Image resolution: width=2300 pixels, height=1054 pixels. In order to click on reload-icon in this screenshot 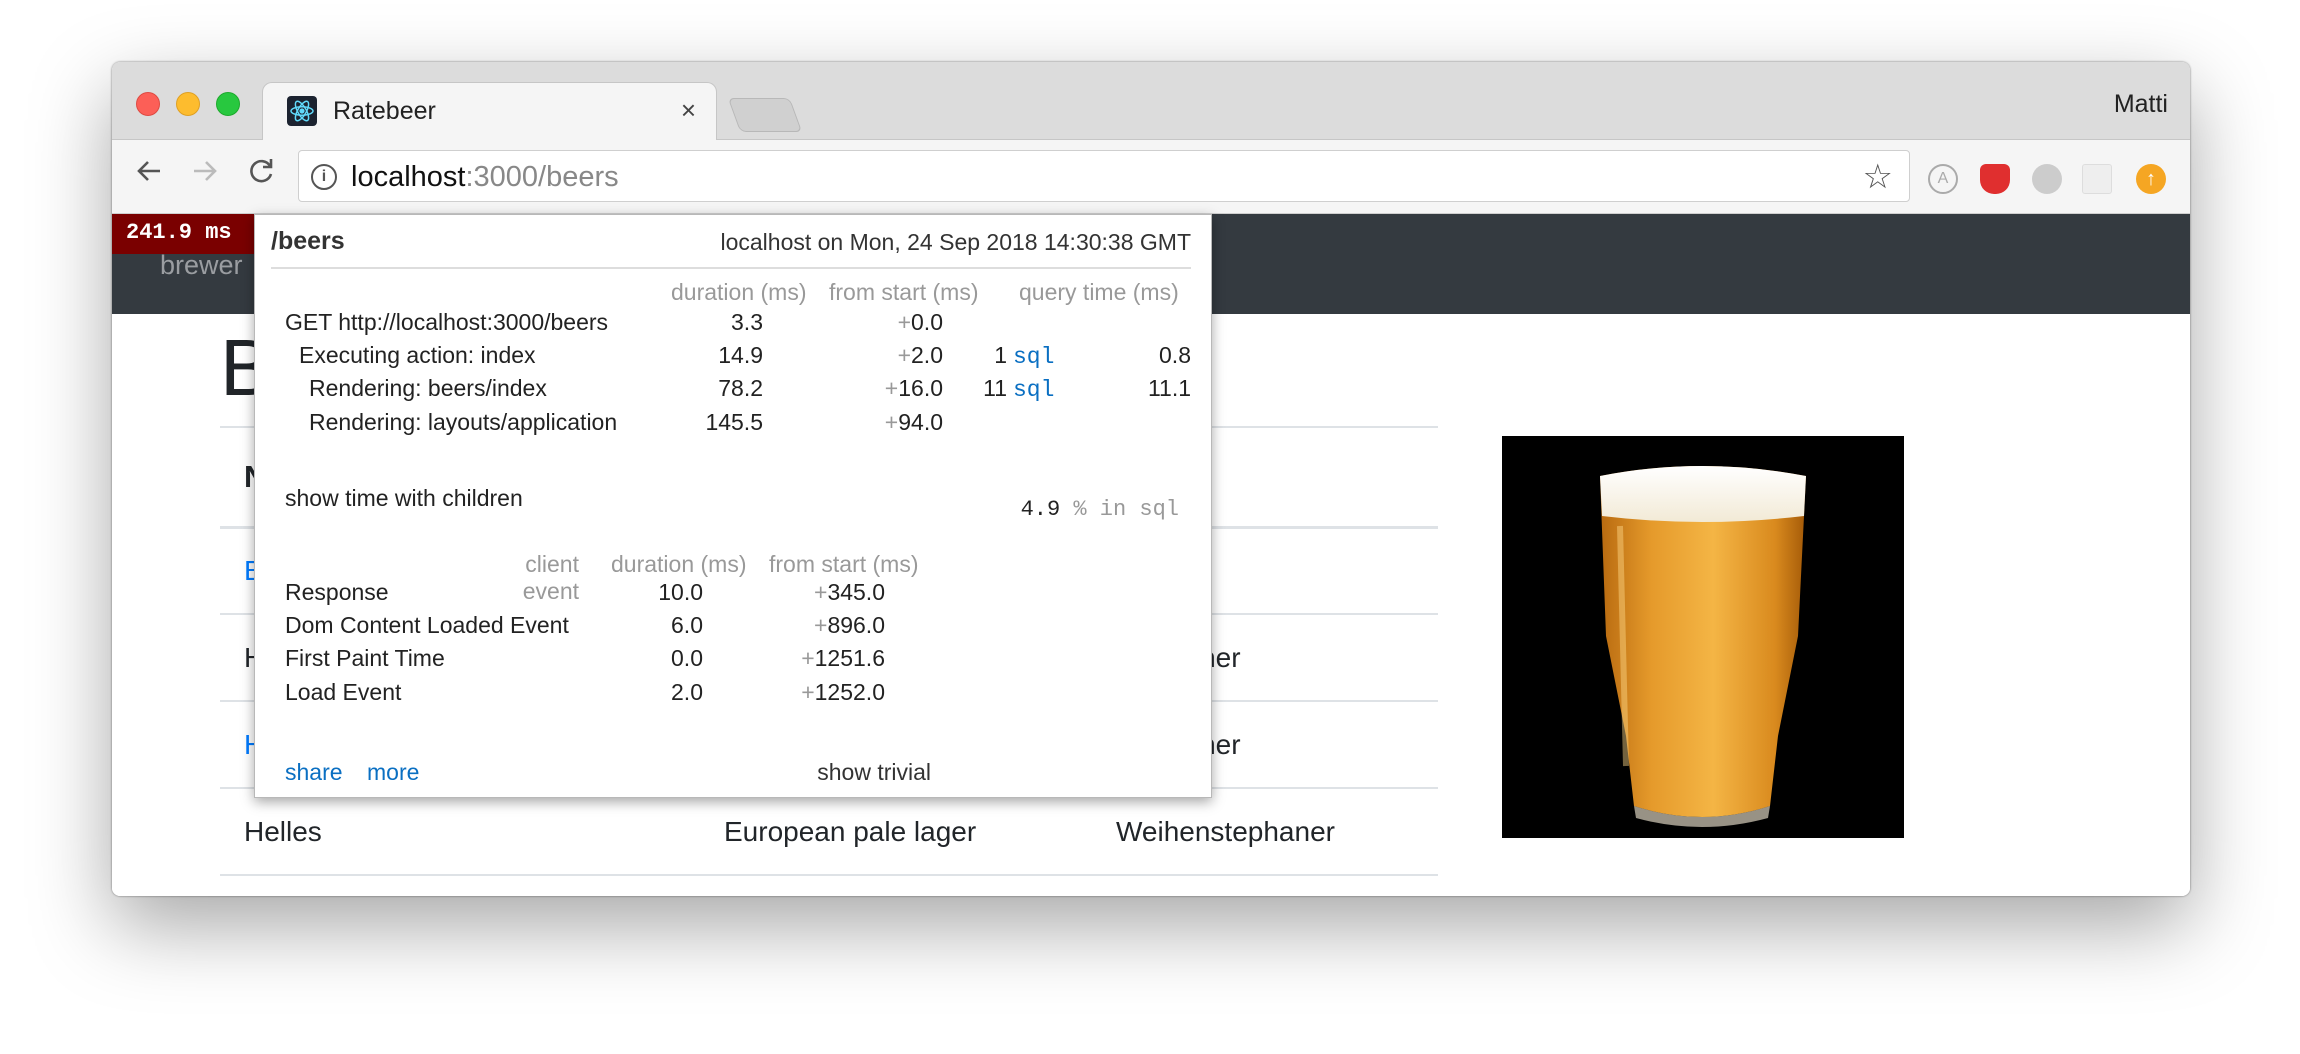, I will do `click(261, 175)`.